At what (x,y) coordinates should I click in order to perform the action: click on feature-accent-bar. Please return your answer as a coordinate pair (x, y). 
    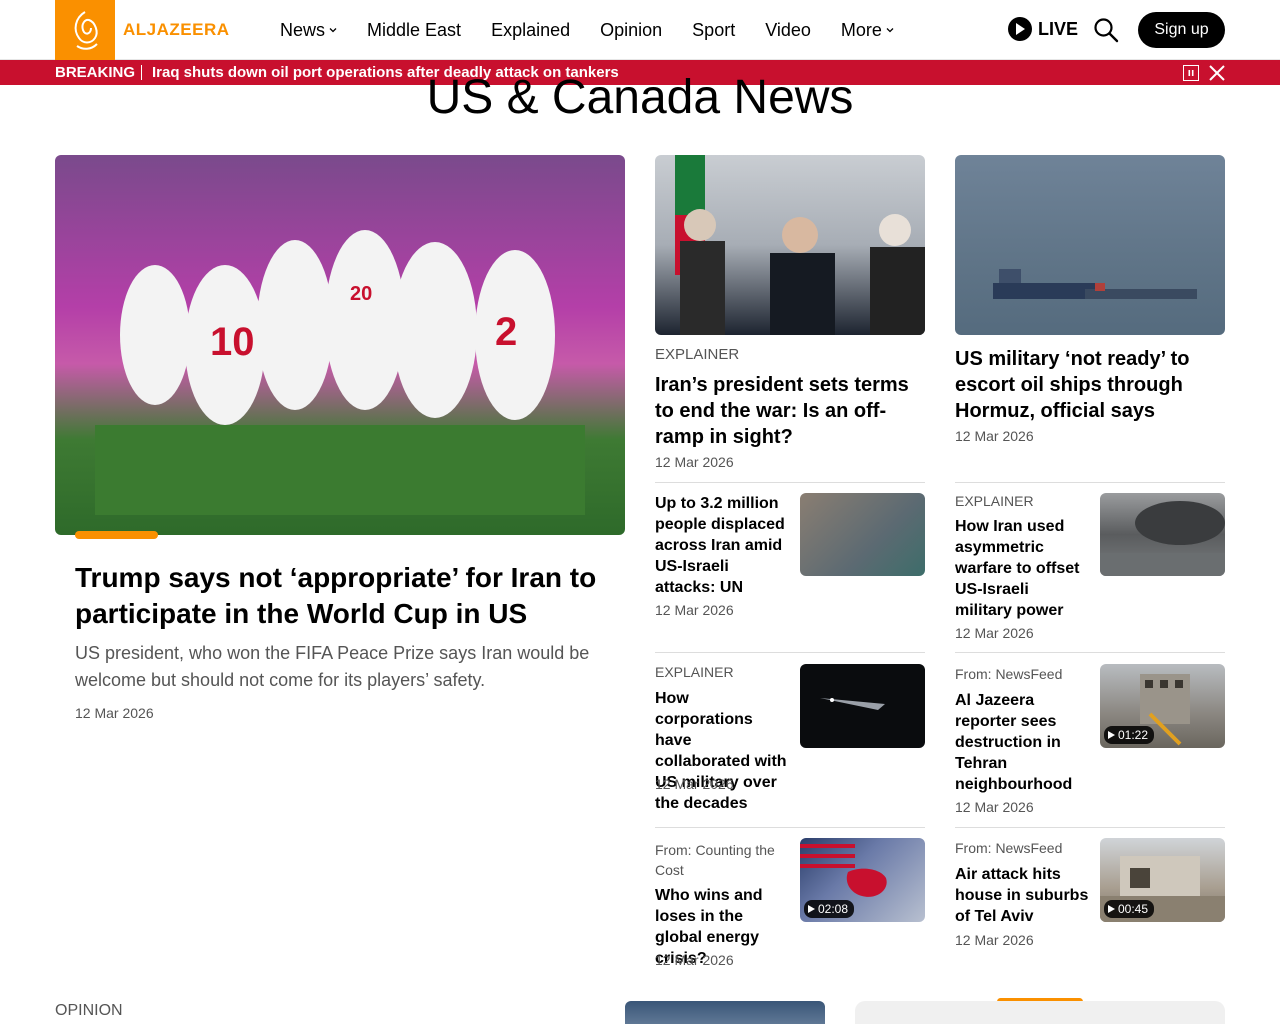
    Looking at the image, I should click on (116, 535).